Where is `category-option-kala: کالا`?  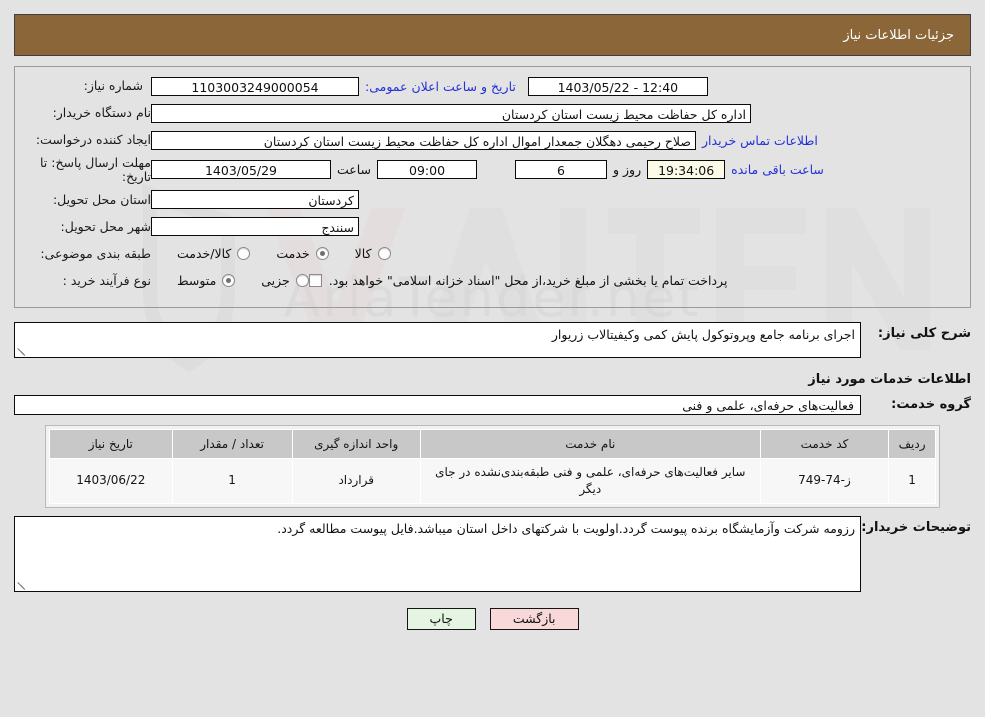 category-option-kala: کالا is located at coordinates (373, 253).